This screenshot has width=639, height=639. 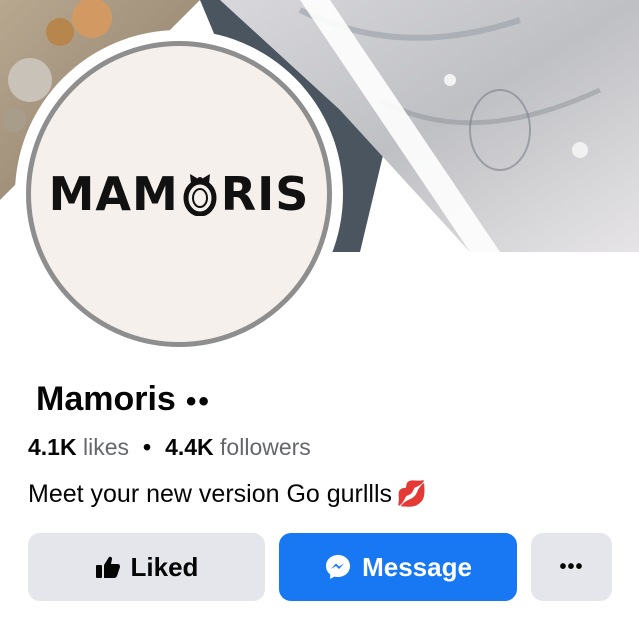 What do you see at coordinates (200, 194) in the screenshot?
I see `bow-o-icon` at bounding box center [200, 194].